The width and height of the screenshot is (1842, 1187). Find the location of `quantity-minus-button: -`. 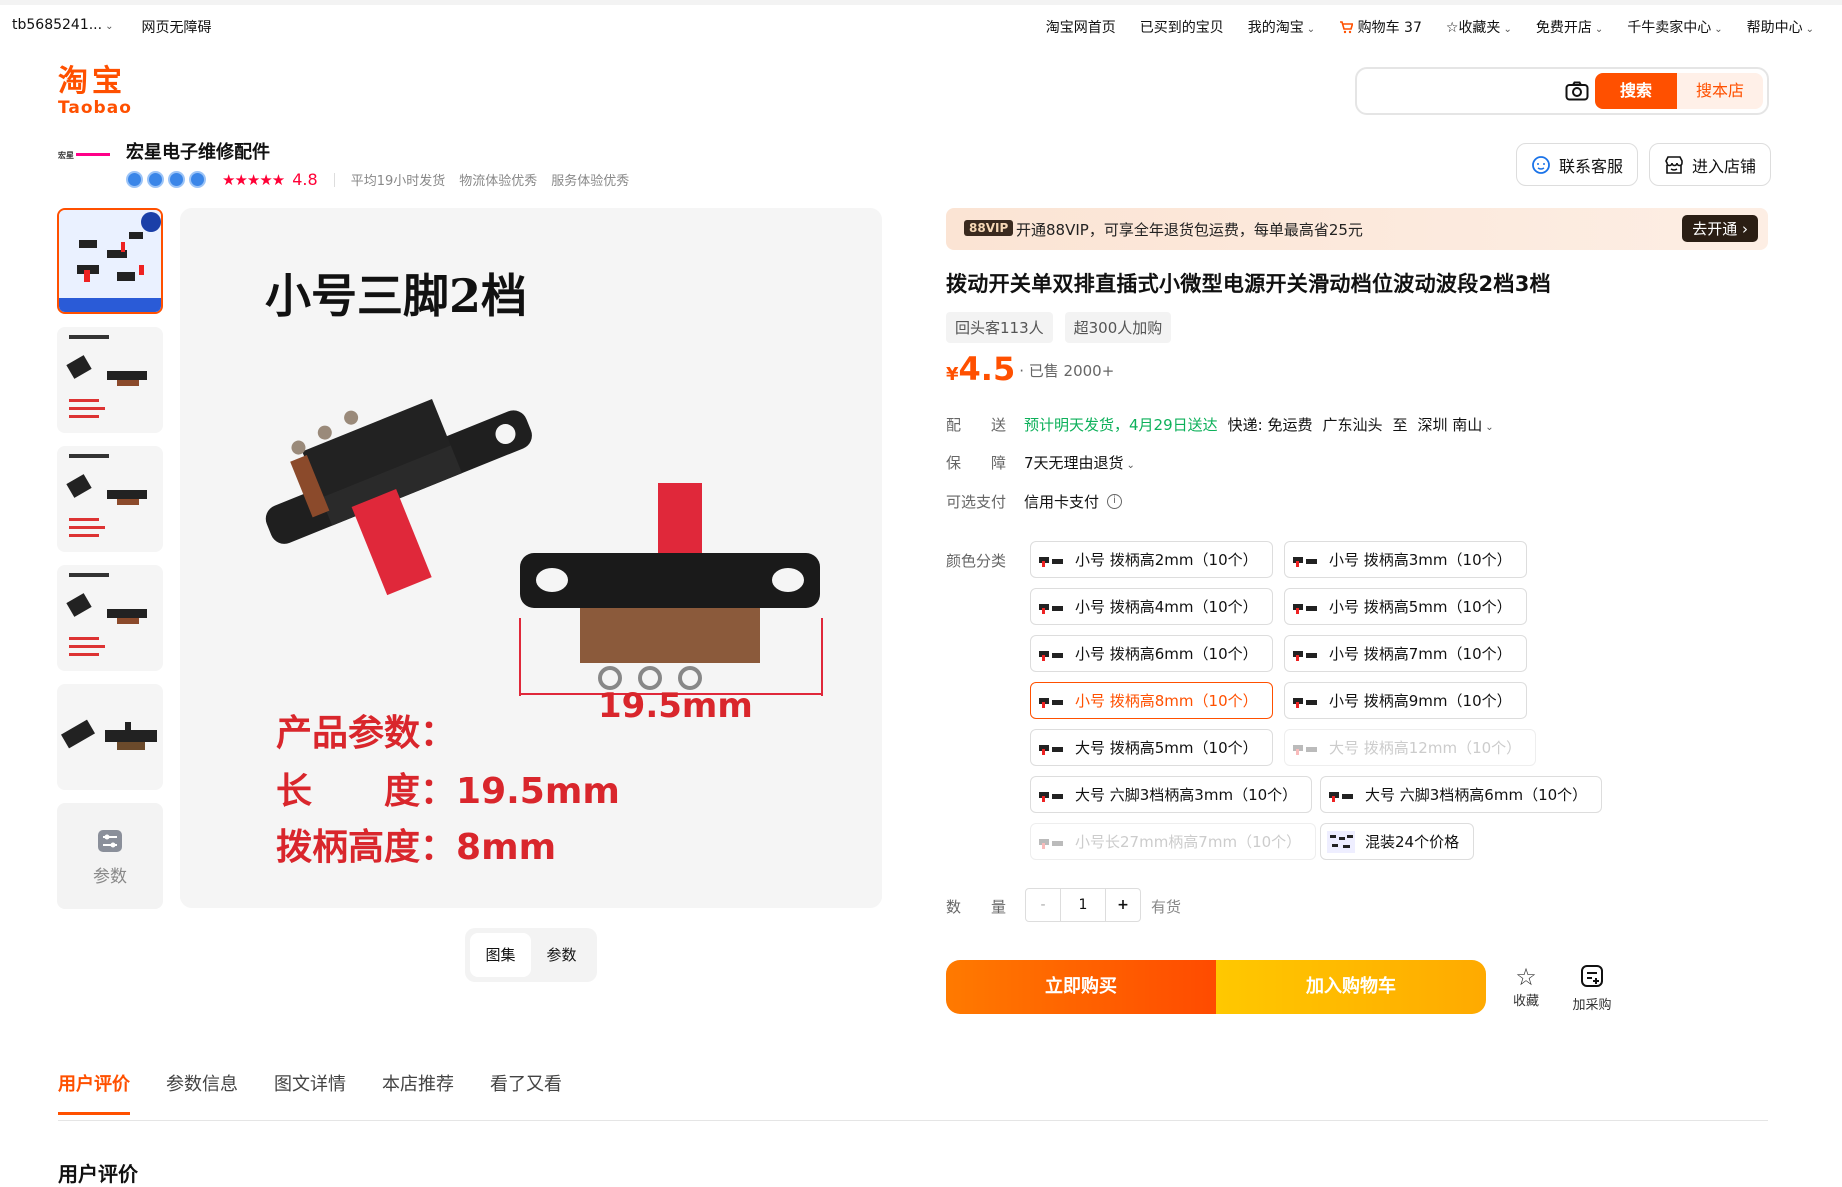

quantity-minus-button: - is located at coordinates (1043, 905).